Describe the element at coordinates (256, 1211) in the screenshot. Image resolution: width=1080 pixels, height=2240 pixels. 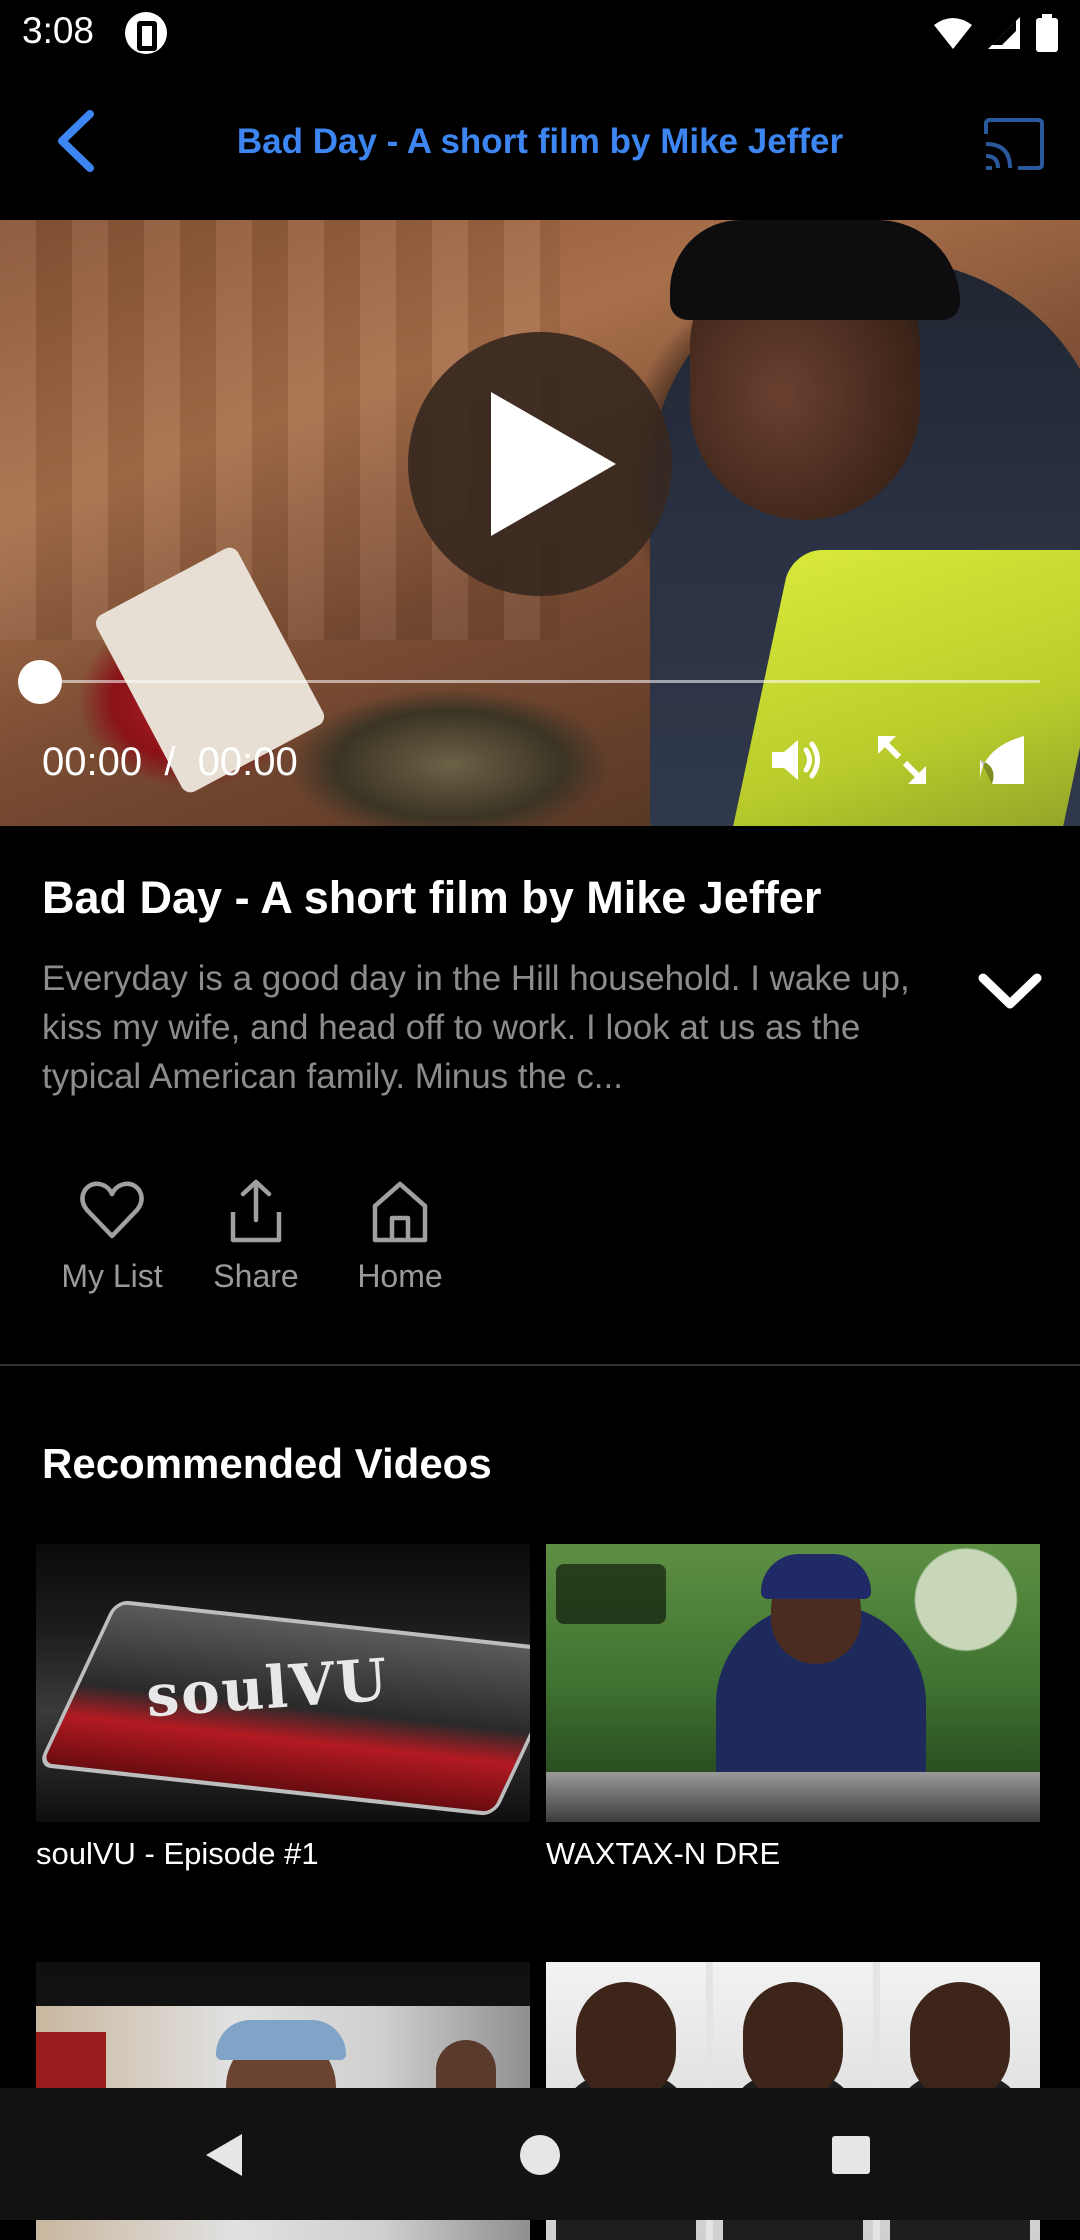
I see `share-icon` at that location.